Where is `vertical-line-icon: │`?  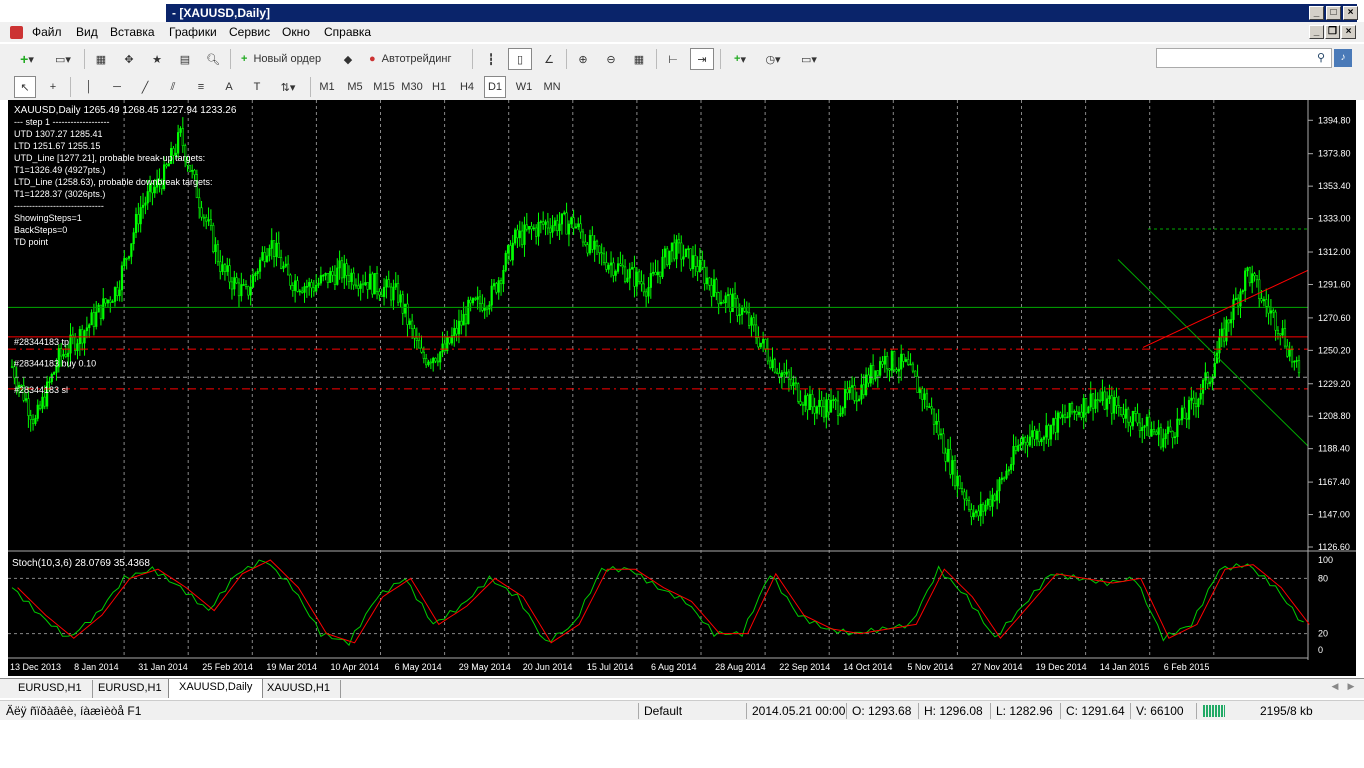
vertical-line-icon: │ is located at coordinates (89, 87).